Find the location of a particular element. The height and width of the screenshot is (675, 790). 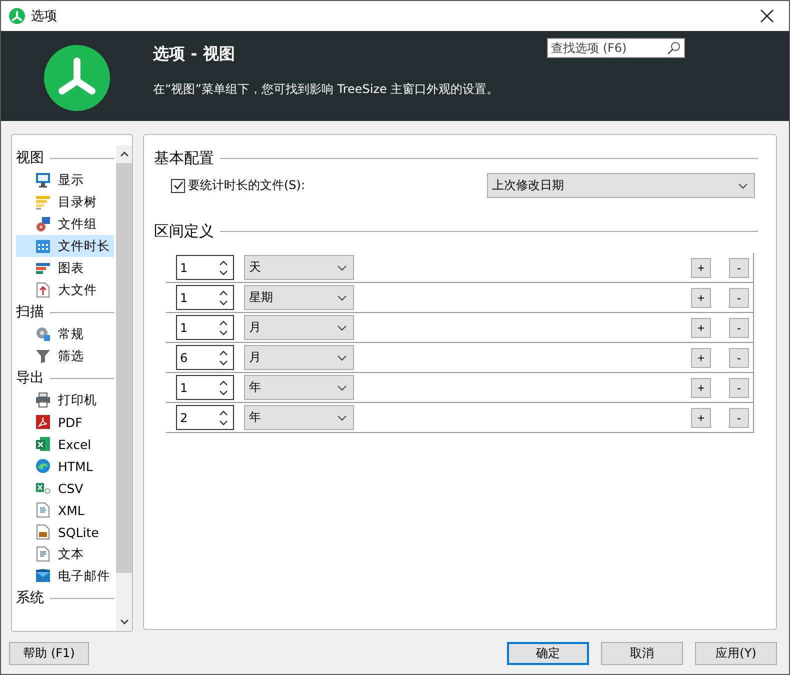

scrollbar-thumb is located at coordinates (124, 368).